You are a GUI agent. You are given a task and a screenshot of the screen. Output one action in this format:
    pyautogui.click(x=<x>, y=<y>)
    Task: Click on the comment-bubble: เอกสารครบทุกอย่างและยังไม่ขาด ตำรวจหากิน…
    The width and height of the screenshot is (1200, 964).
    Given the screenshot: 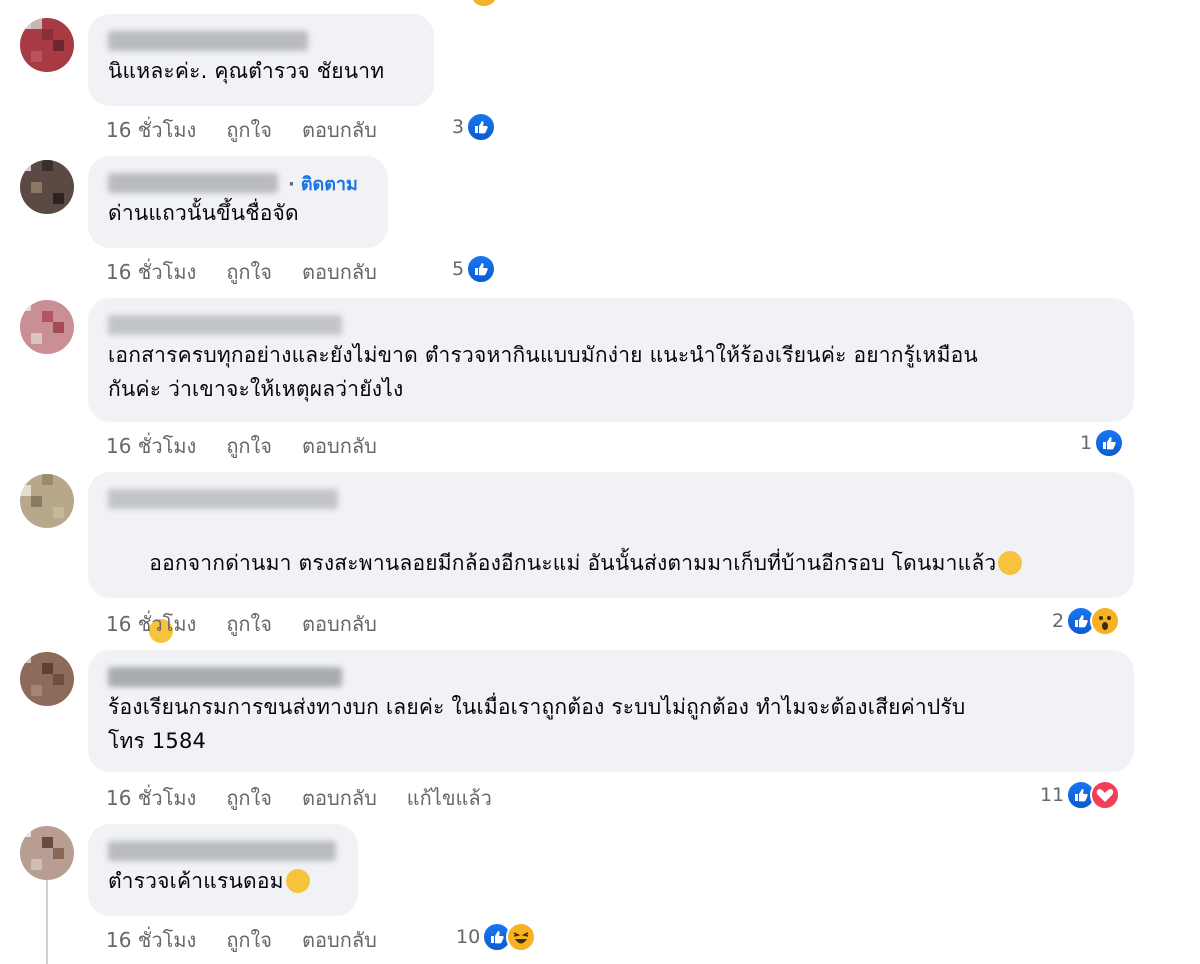 What is the action you would take?
    pyautogui.click(x=611, y=360)
    